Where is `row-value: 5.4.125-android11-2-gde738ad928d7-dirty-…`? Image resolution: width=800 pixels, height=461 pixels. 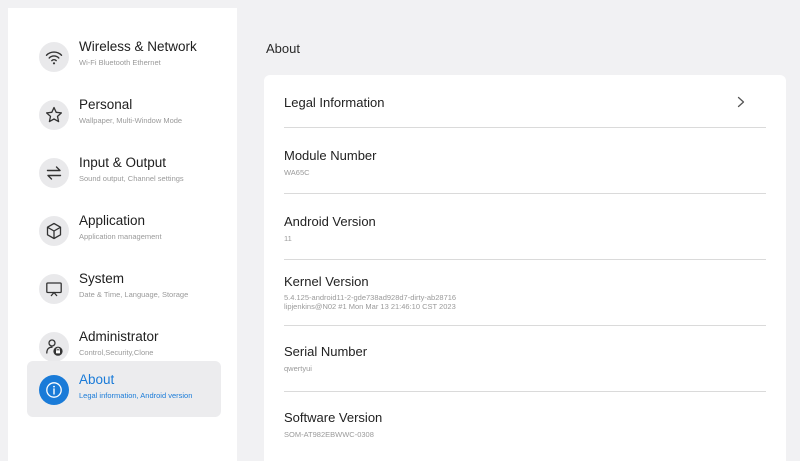 row-value: 5.4.125-android11-2-gde738ad928d7-dirty-… is located at coordinates (370, 297).